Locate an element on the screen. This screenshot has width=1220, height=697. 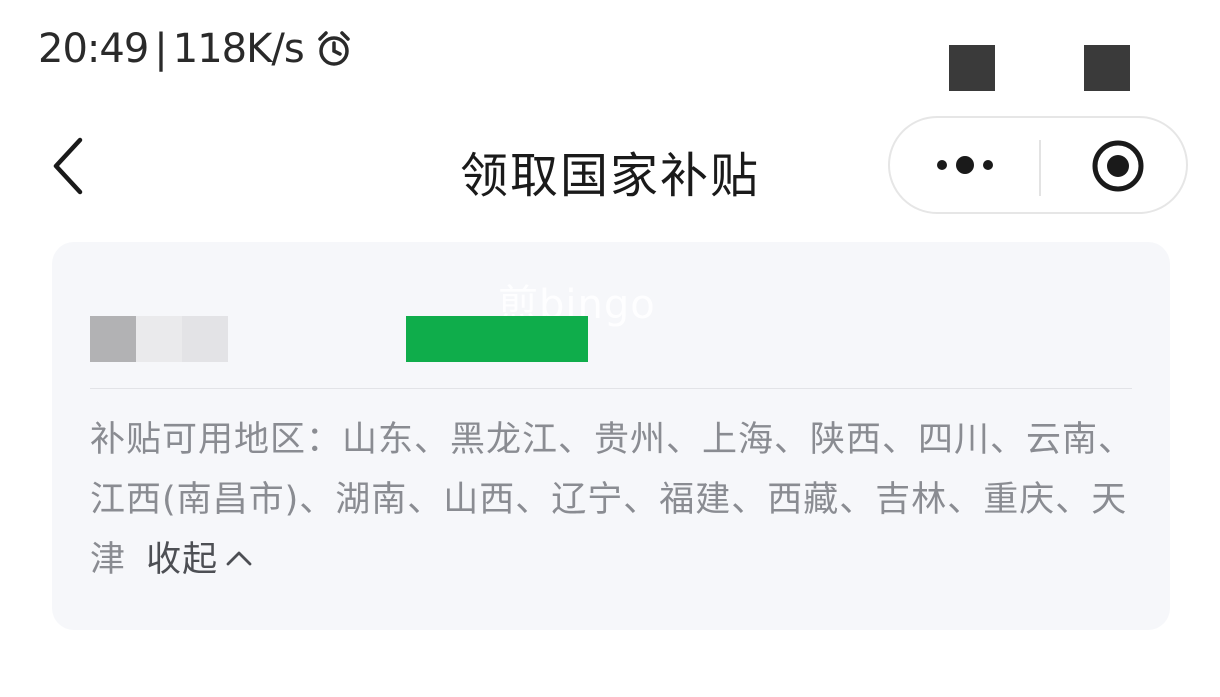
capsule-divider is located at coordinates (1040, 168).